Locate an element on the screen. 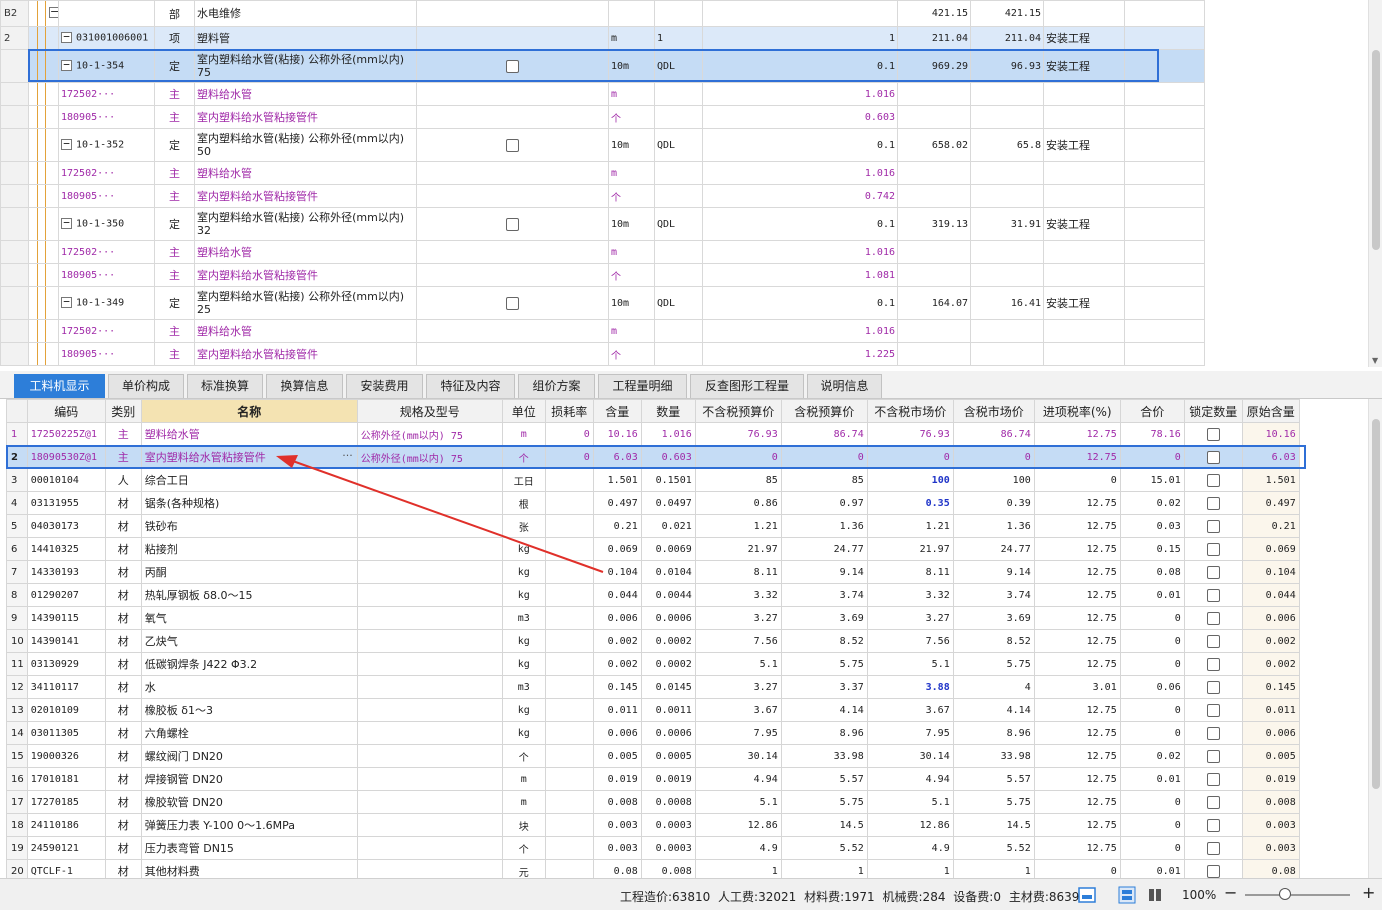 The image size is (1382, 910). row-checkbox is located at coordinates (512, 66).